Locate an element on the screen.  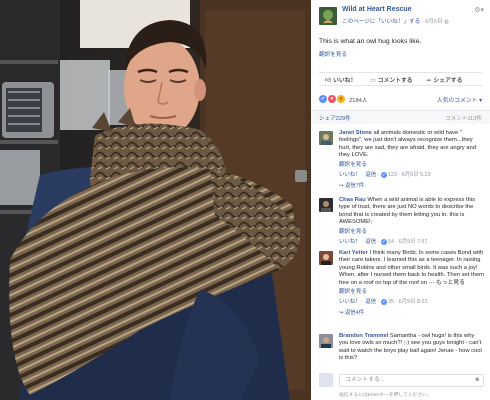
post-text: This is what an owl hug looks like. is located at coordinates (370, 41).